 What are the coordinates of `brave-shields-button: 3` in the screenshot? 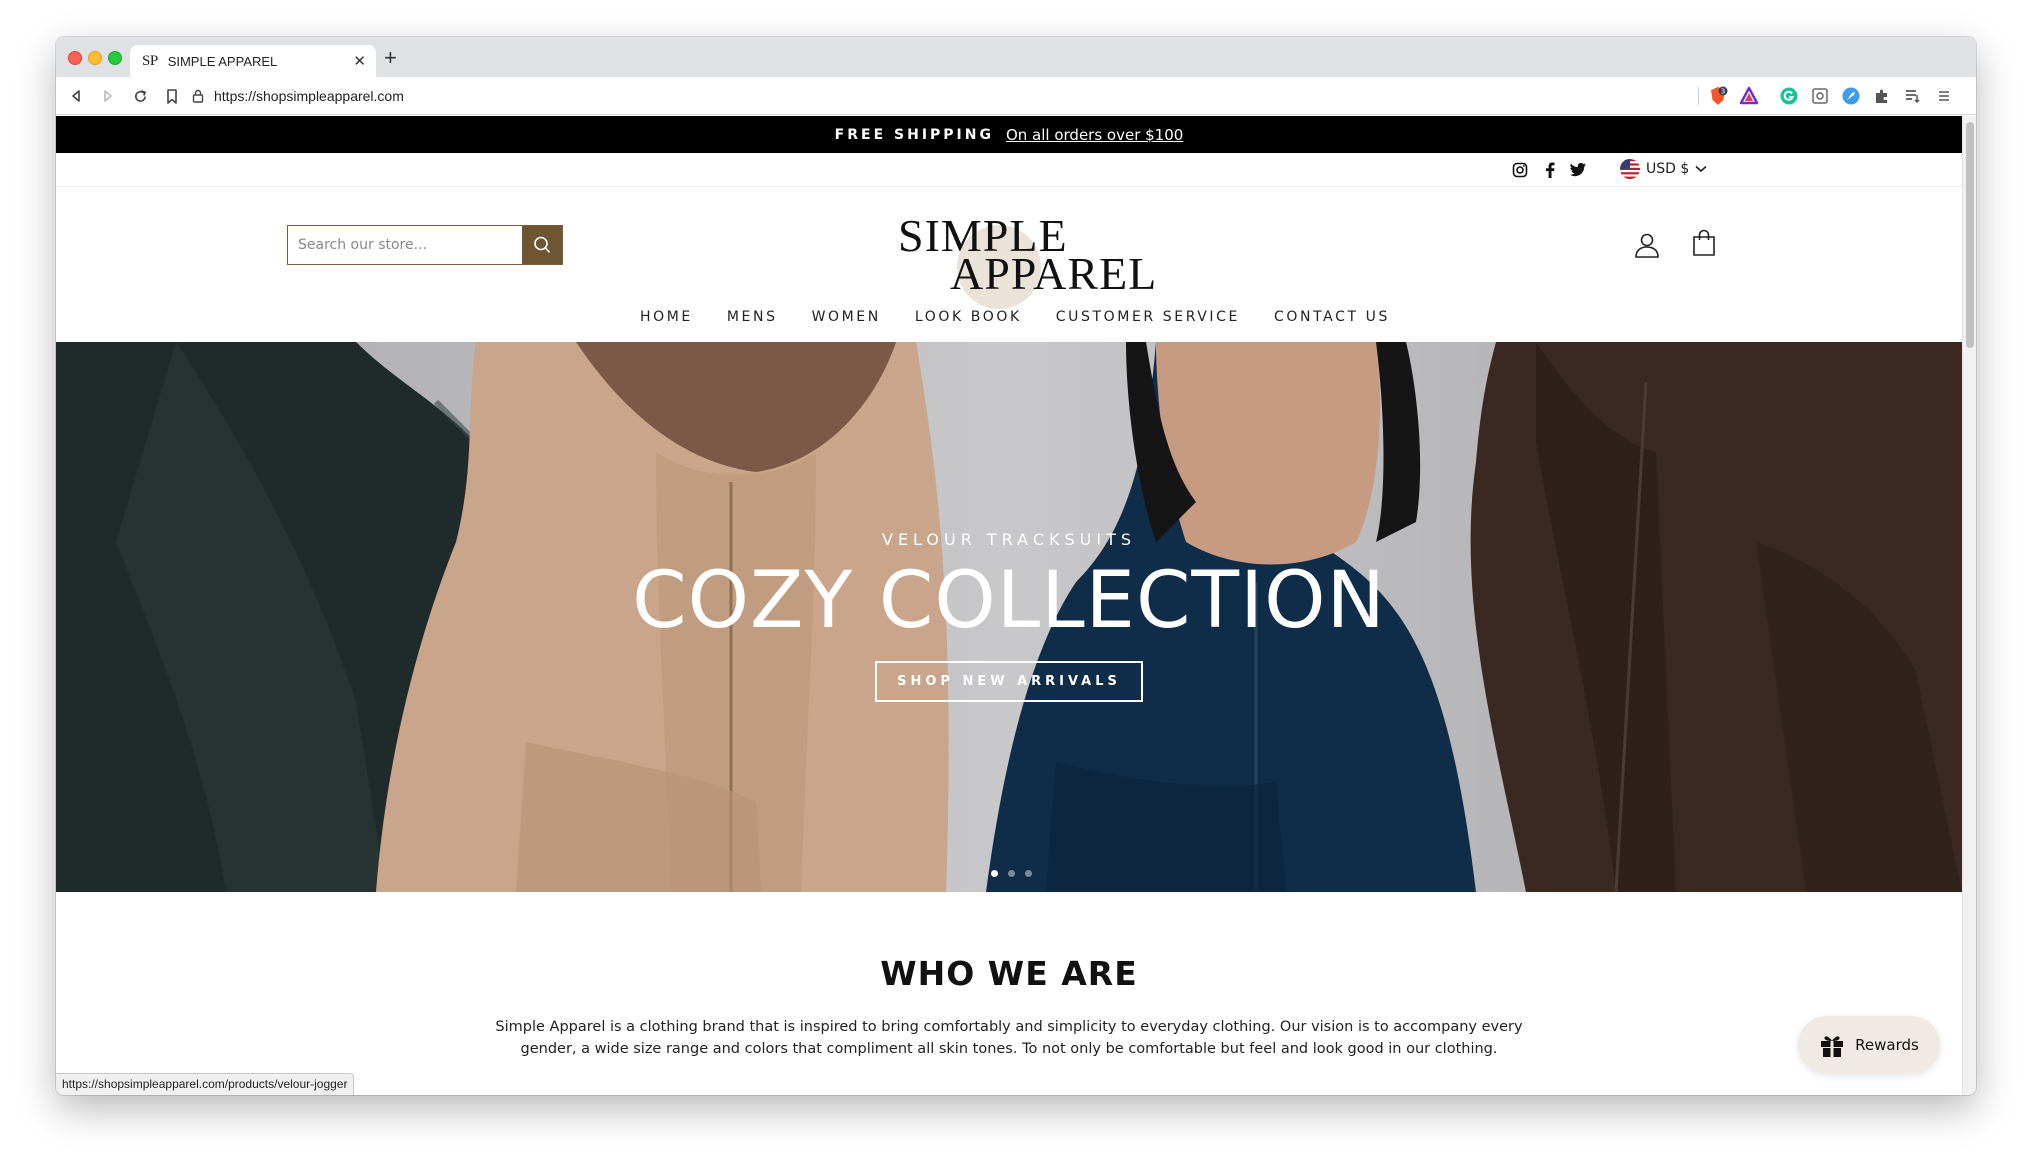 It's located at (1718, 96).